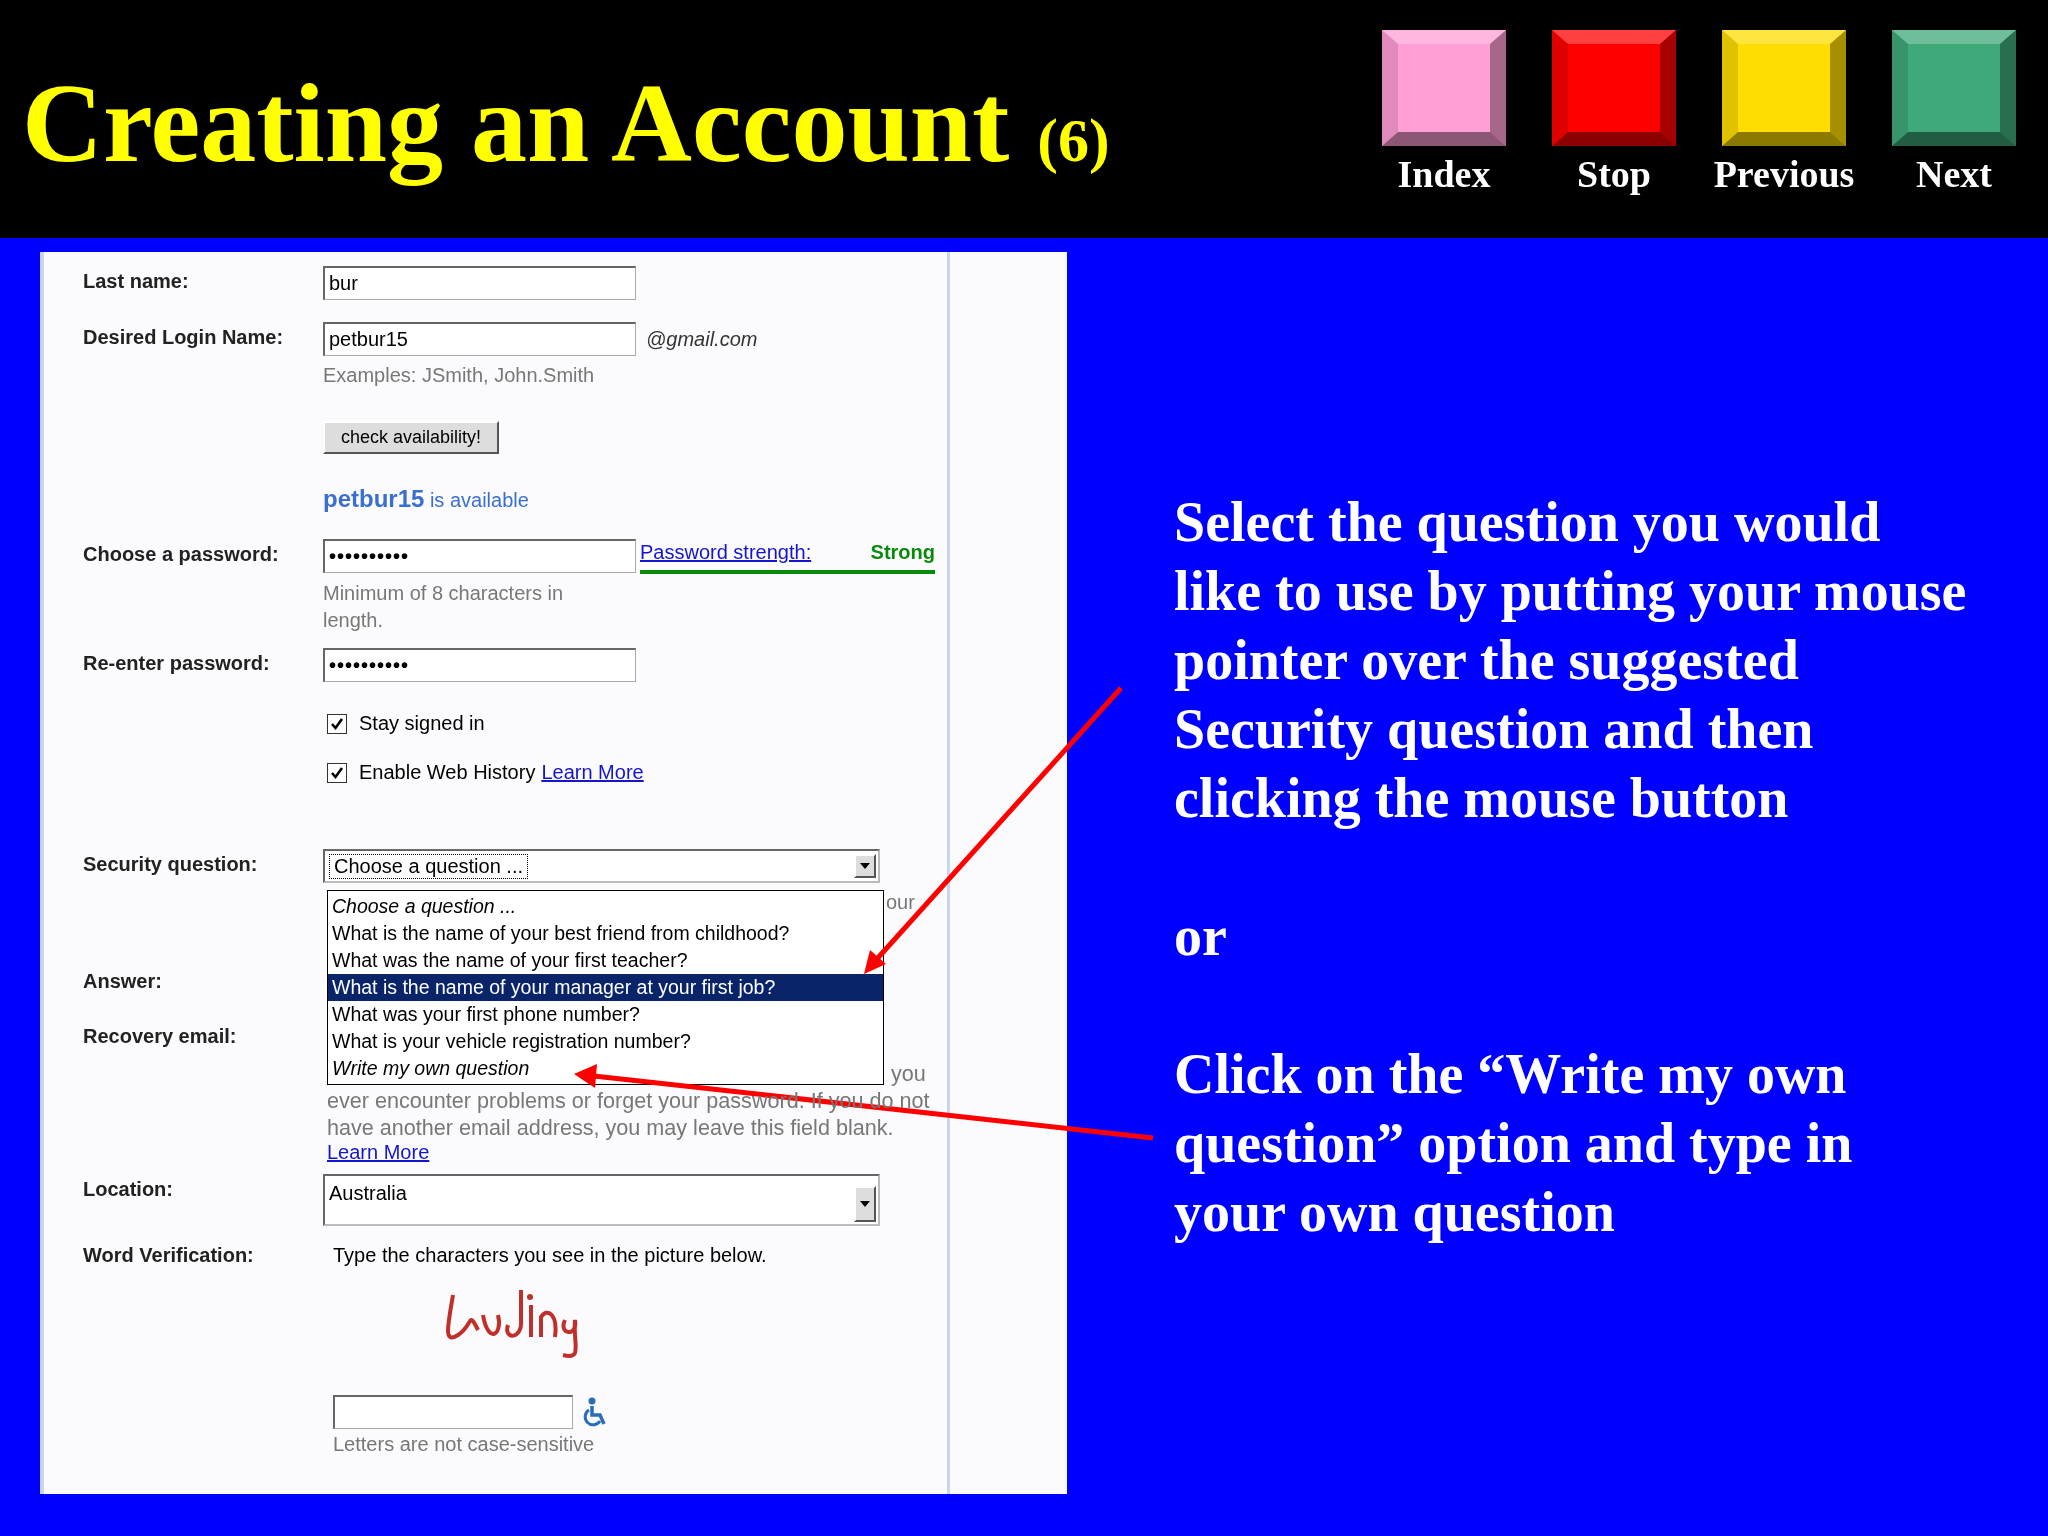 This screenshot has width=2048, height=1536. What do you see at coordinates (1073, 140) in the screenshot?
I see `slide-number: (6)` at bounding box center [1073, 140].